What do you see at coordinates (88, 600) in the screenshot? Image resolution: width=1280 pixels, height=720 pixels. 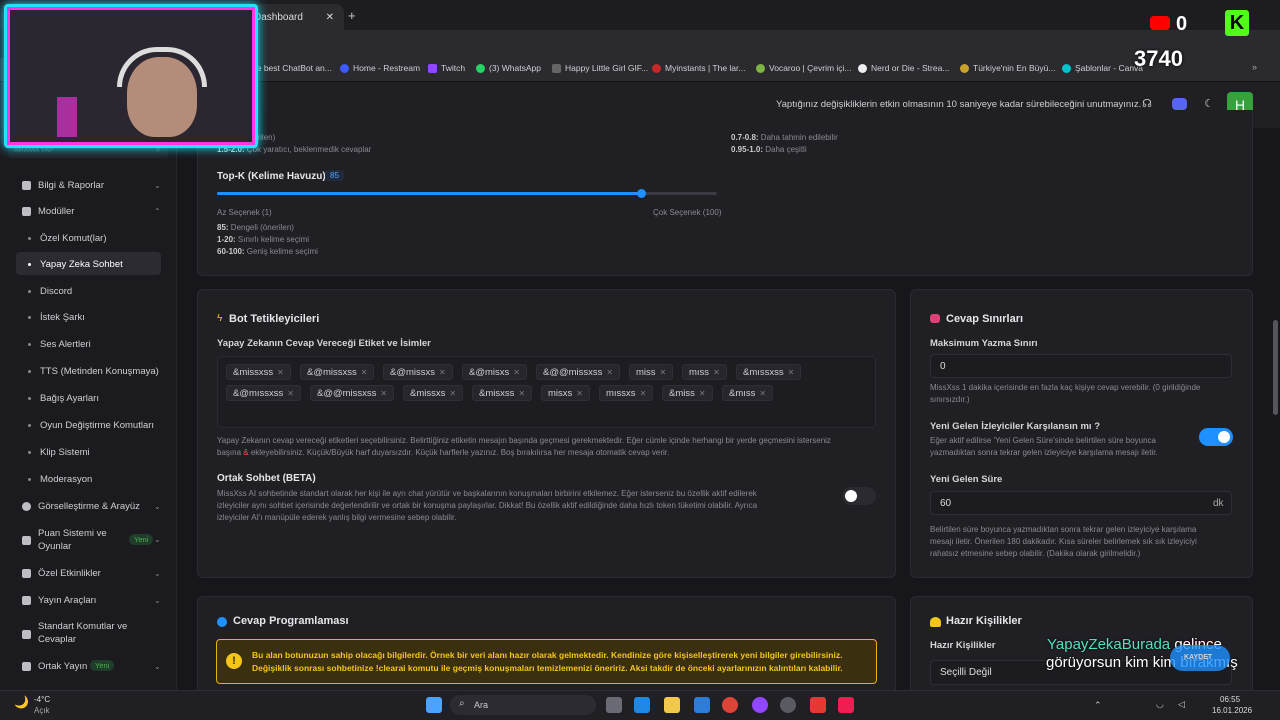 I see `sidebar-item-stream-tools: Yayın Araçları ⌄` at bounding box center [88, 600].